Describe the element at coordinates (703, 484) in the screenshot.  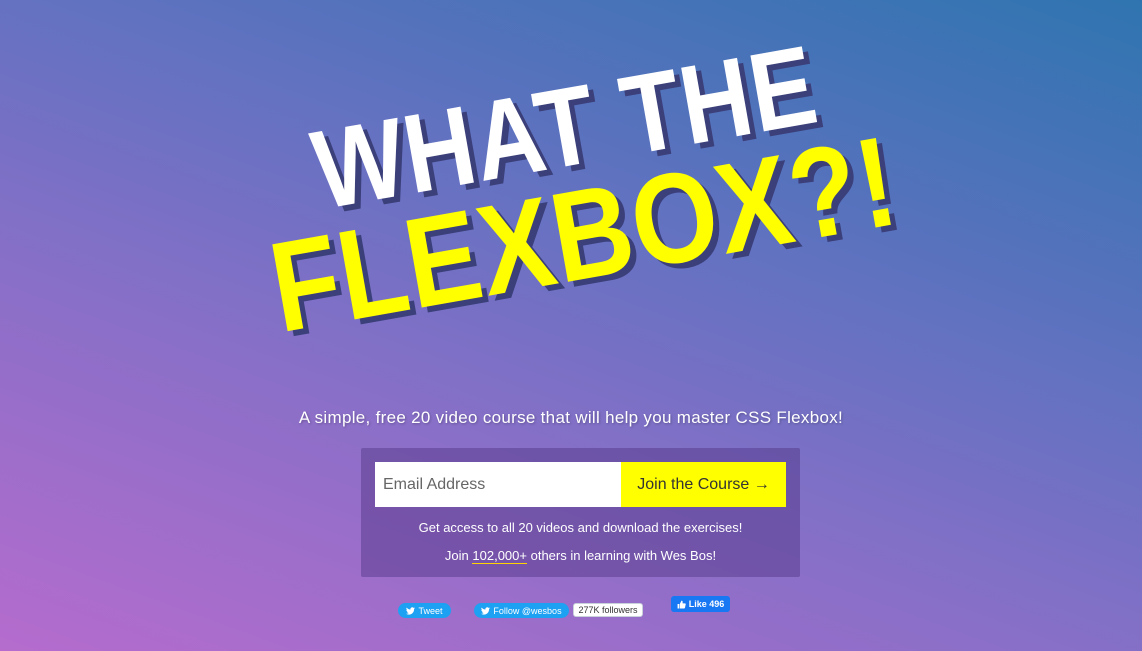
I see `join-course-button: Join the Course →` at that location.